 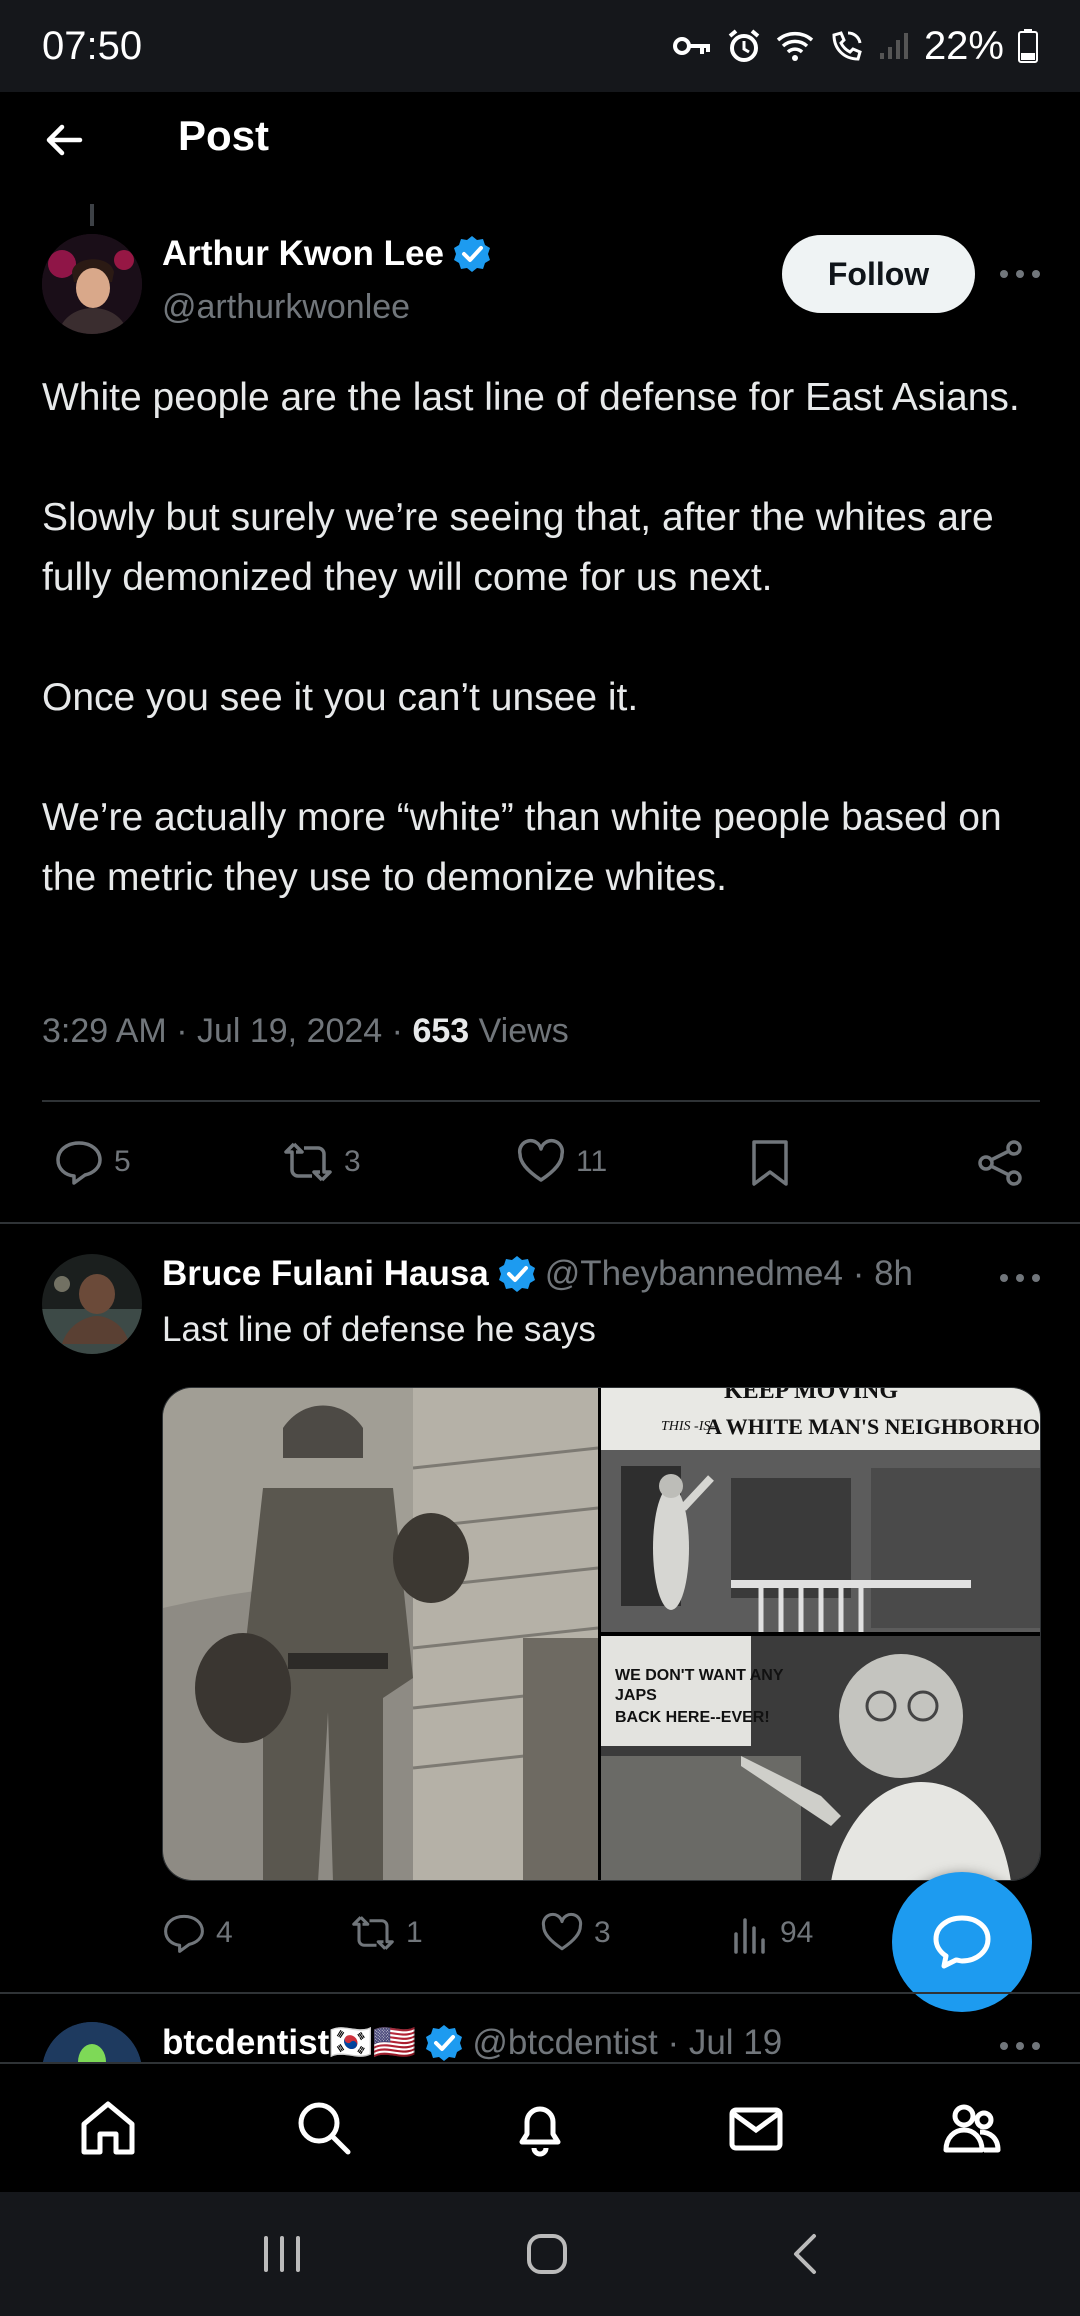 I want to click on alarm-icon, so click(x=744, y=45).